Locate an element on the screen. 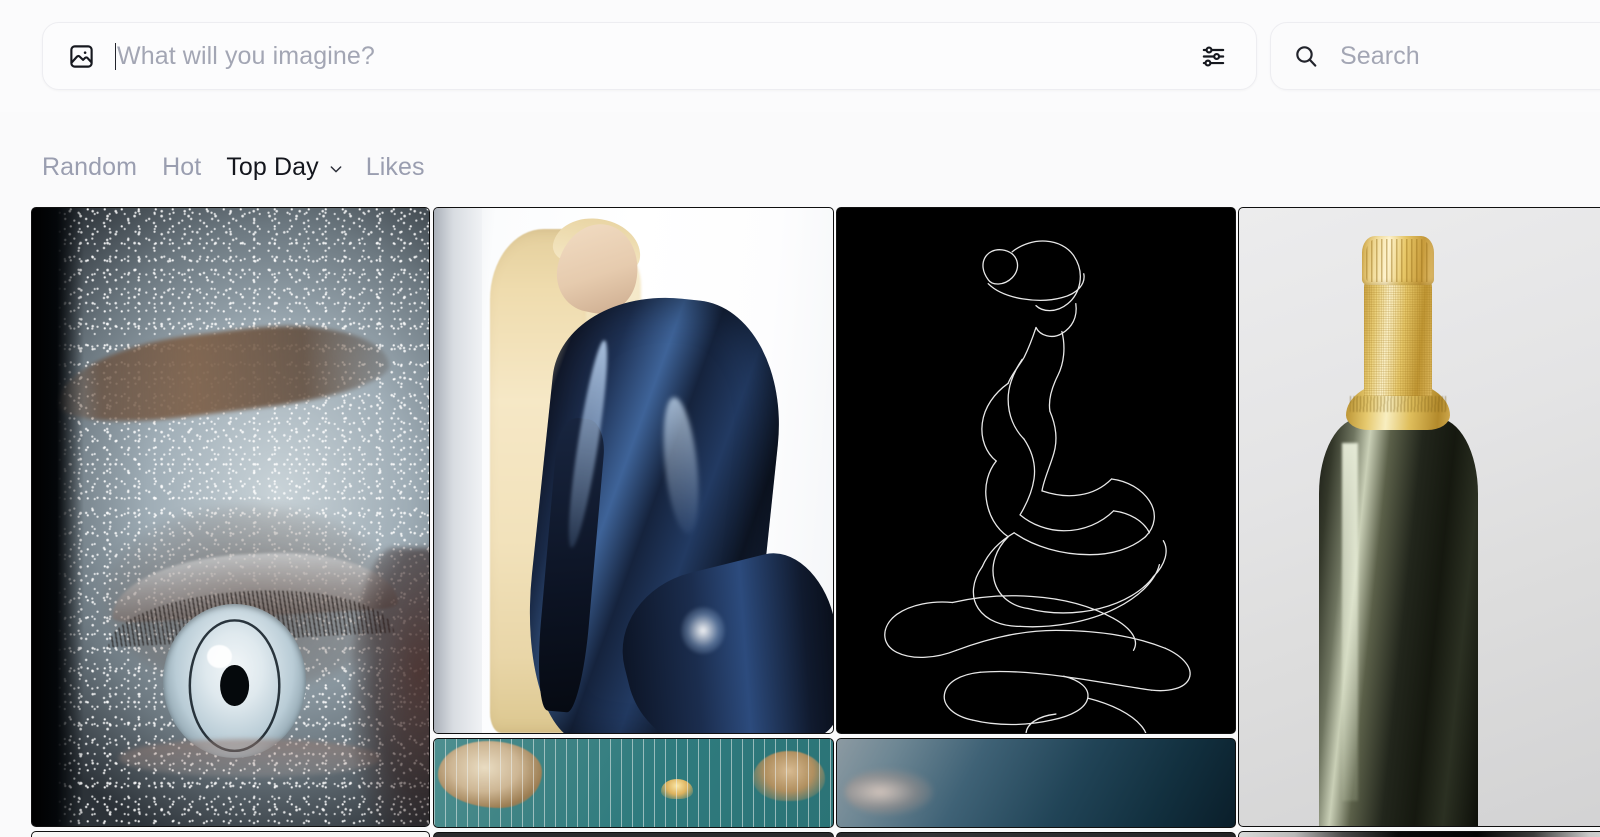 This screenshot has height=837, width=1600. gallery-tile-bottle-product-strip is located at coordinates (1419, 834).